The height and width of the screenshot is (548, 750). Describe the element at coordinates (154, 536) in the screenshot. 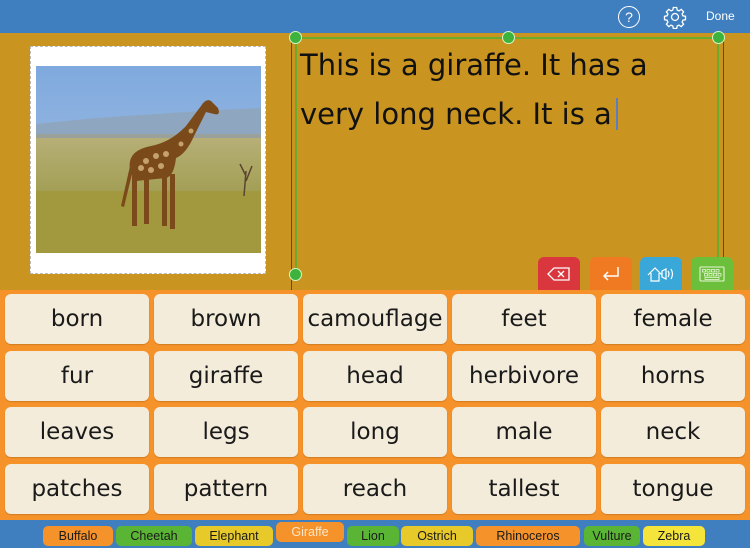

I see `tab-cheetah: Cheetah` at that location.